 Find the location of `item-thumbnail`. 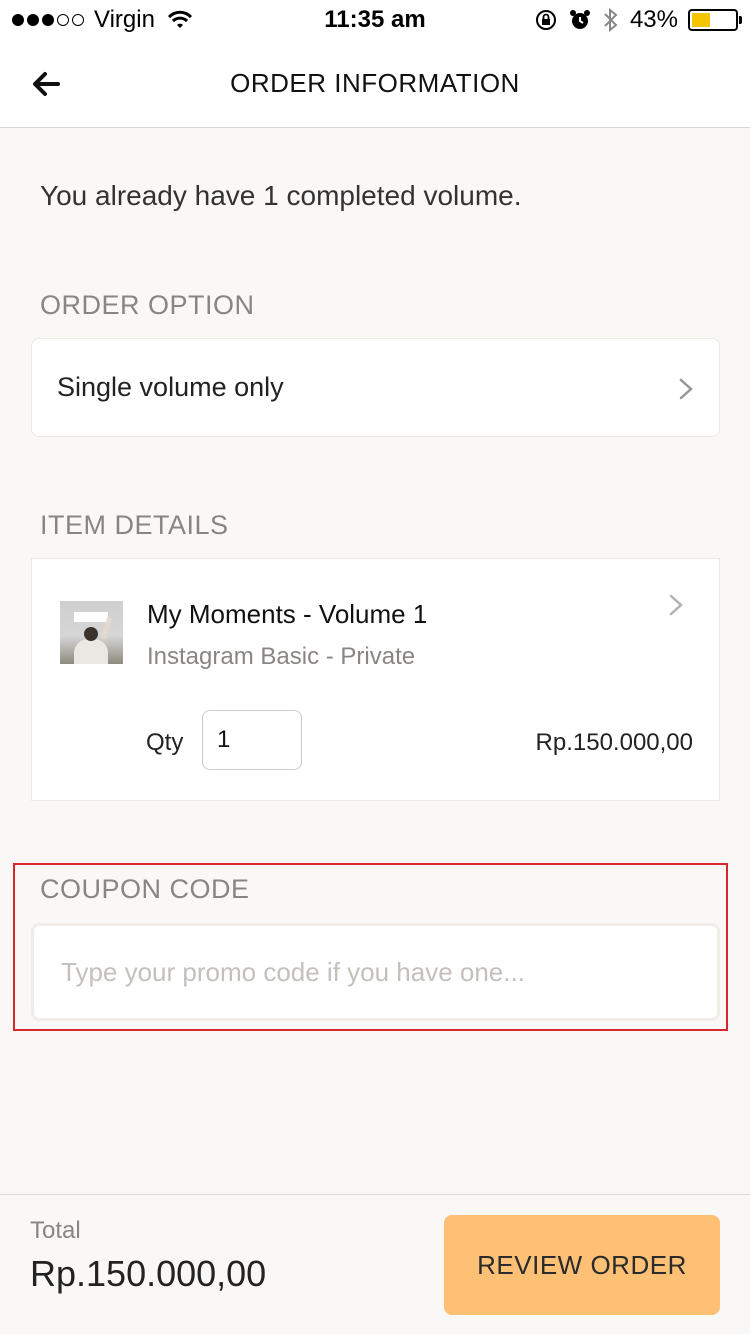

item-thumbnail is located at coordinates (91, 632).